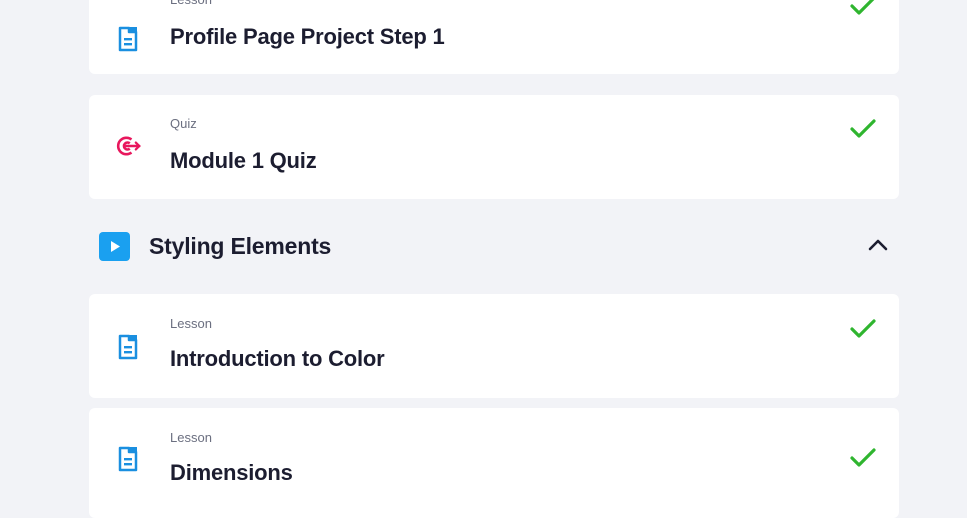 This screenshot has height=518, width=967. I want to click on item-title: Module 1 Quiz, so click(243, 160).